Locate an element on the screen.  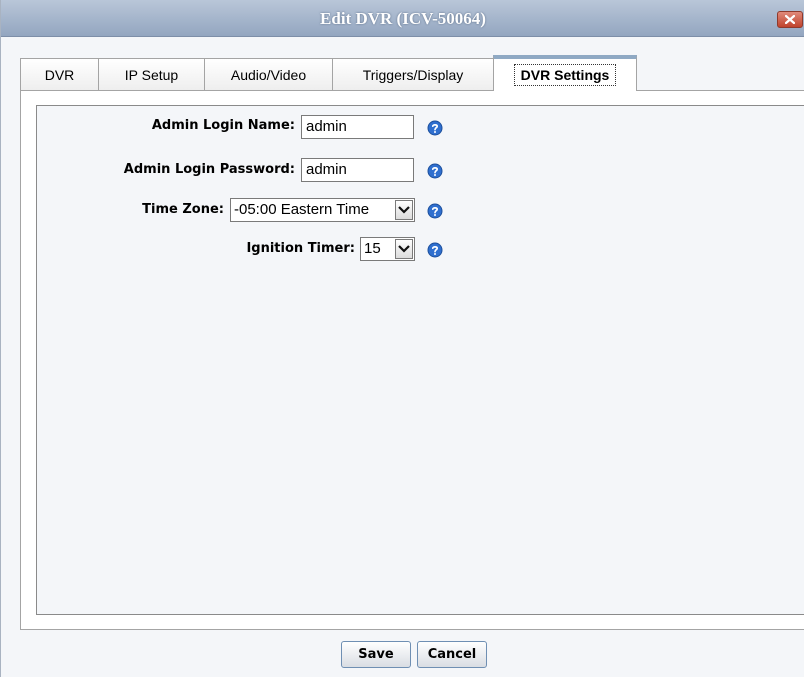
time-zone-value: -05:00 Eastern Time is located at coordinates (302, 209).